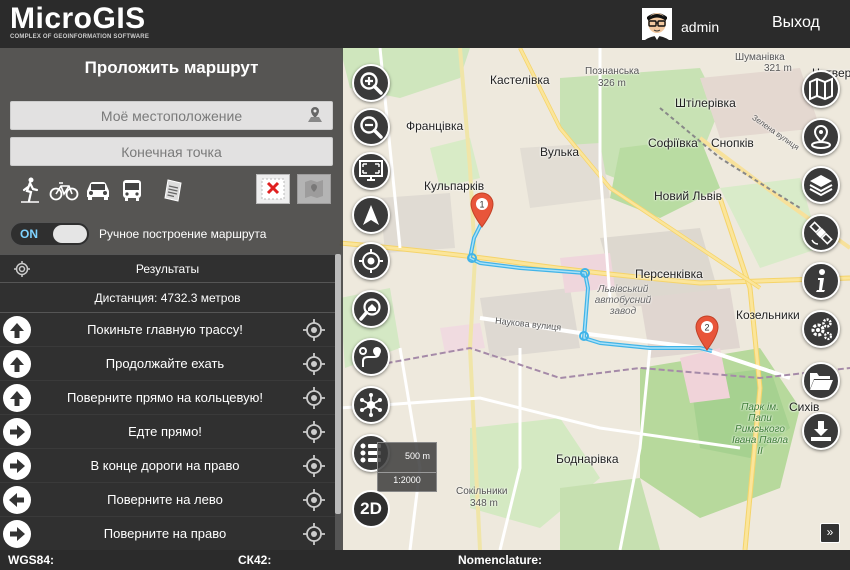  I want to click on layers-button, so click(821, 185).